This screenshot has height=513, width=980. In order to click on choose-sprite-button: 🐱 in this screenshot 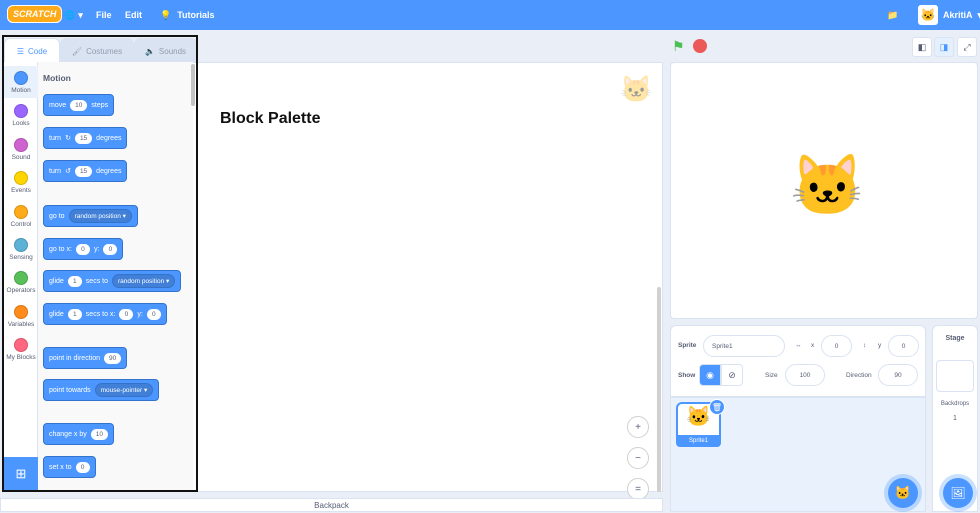, I will do `click(903, 493)`.